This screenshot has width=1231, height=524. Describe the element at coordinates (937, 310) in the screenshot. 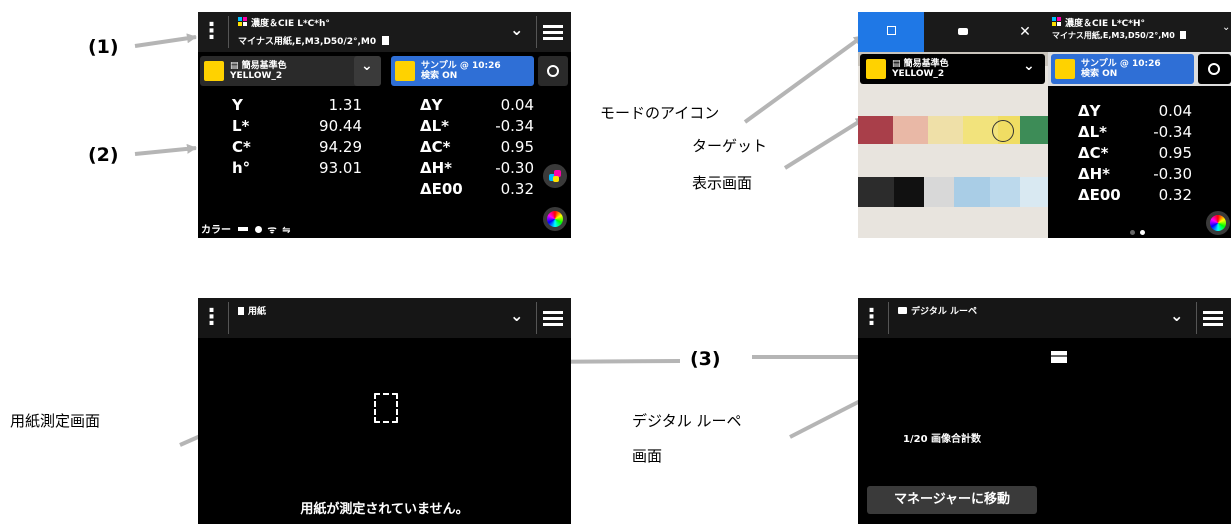

I see `mode-title: デジタル ルーペ` at that location.